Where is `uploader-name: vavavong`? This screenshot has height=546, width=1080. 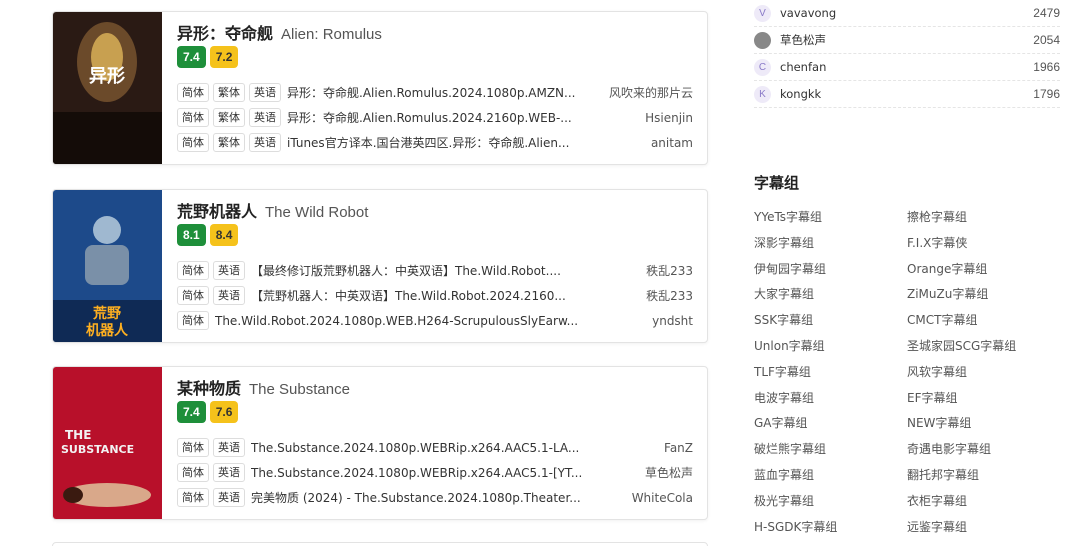 uploader-name: vavavong is located at coordinates (906, 13).